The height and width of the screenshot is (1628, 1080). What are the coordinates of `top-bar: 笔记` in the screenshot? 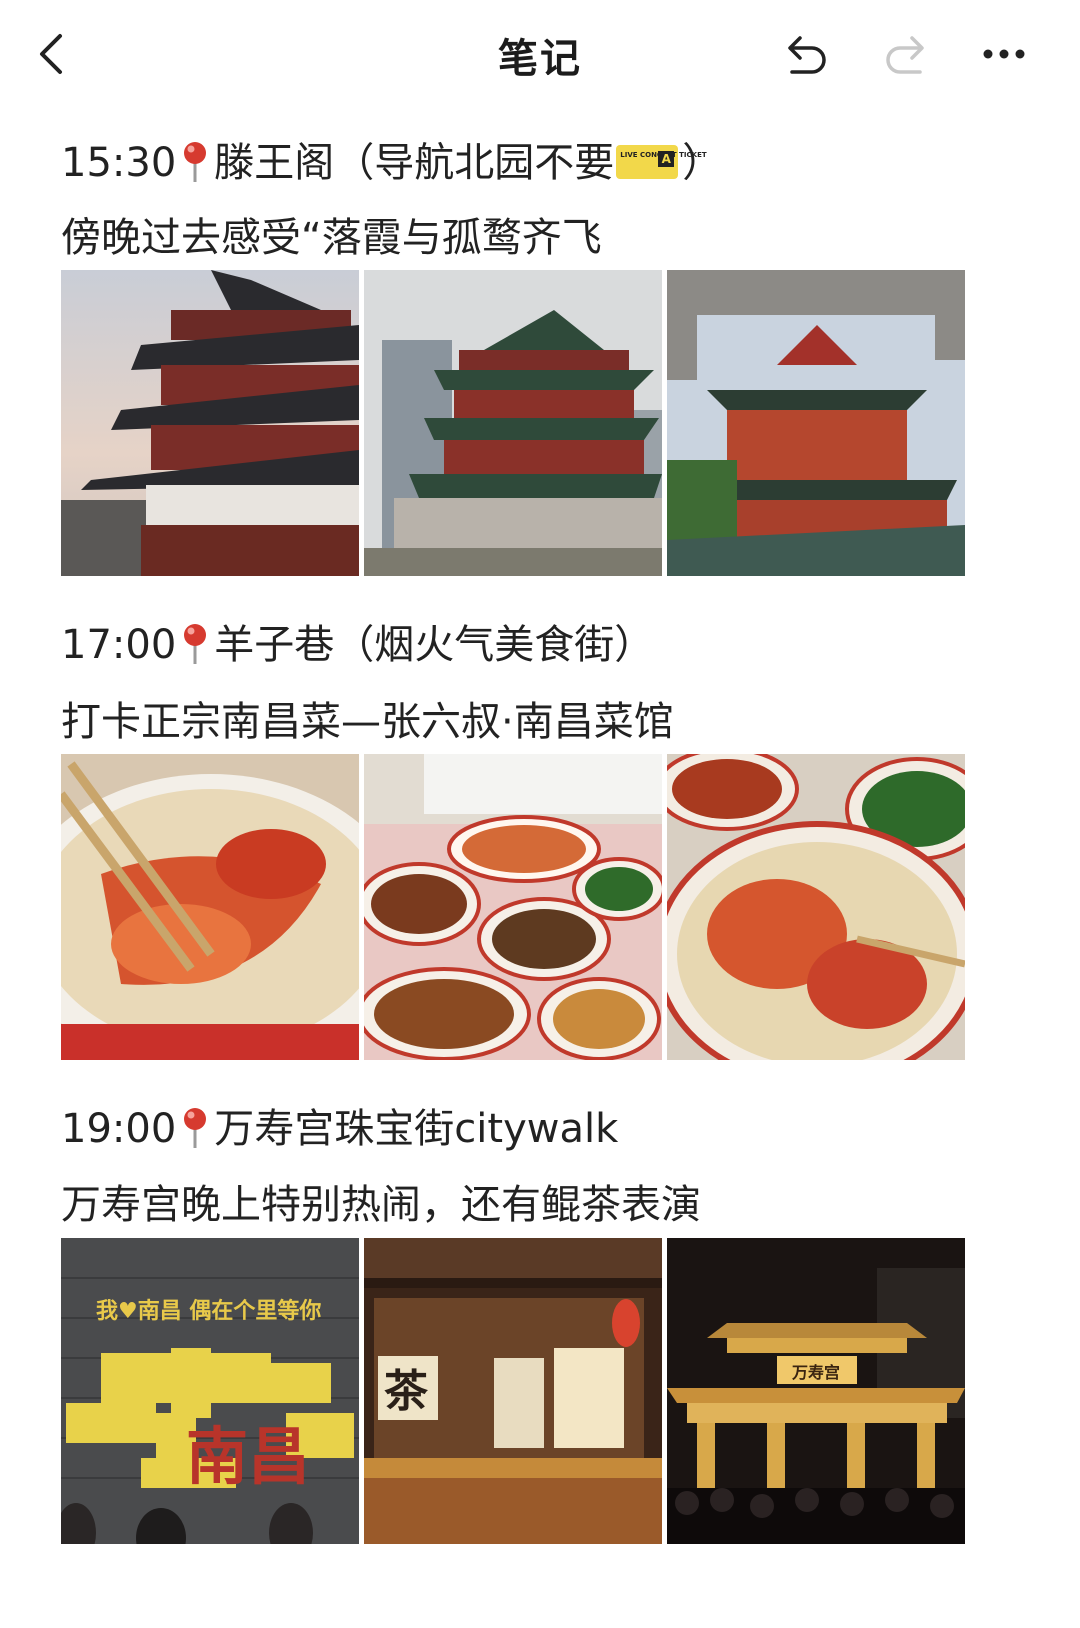 It's located at (540, 55).